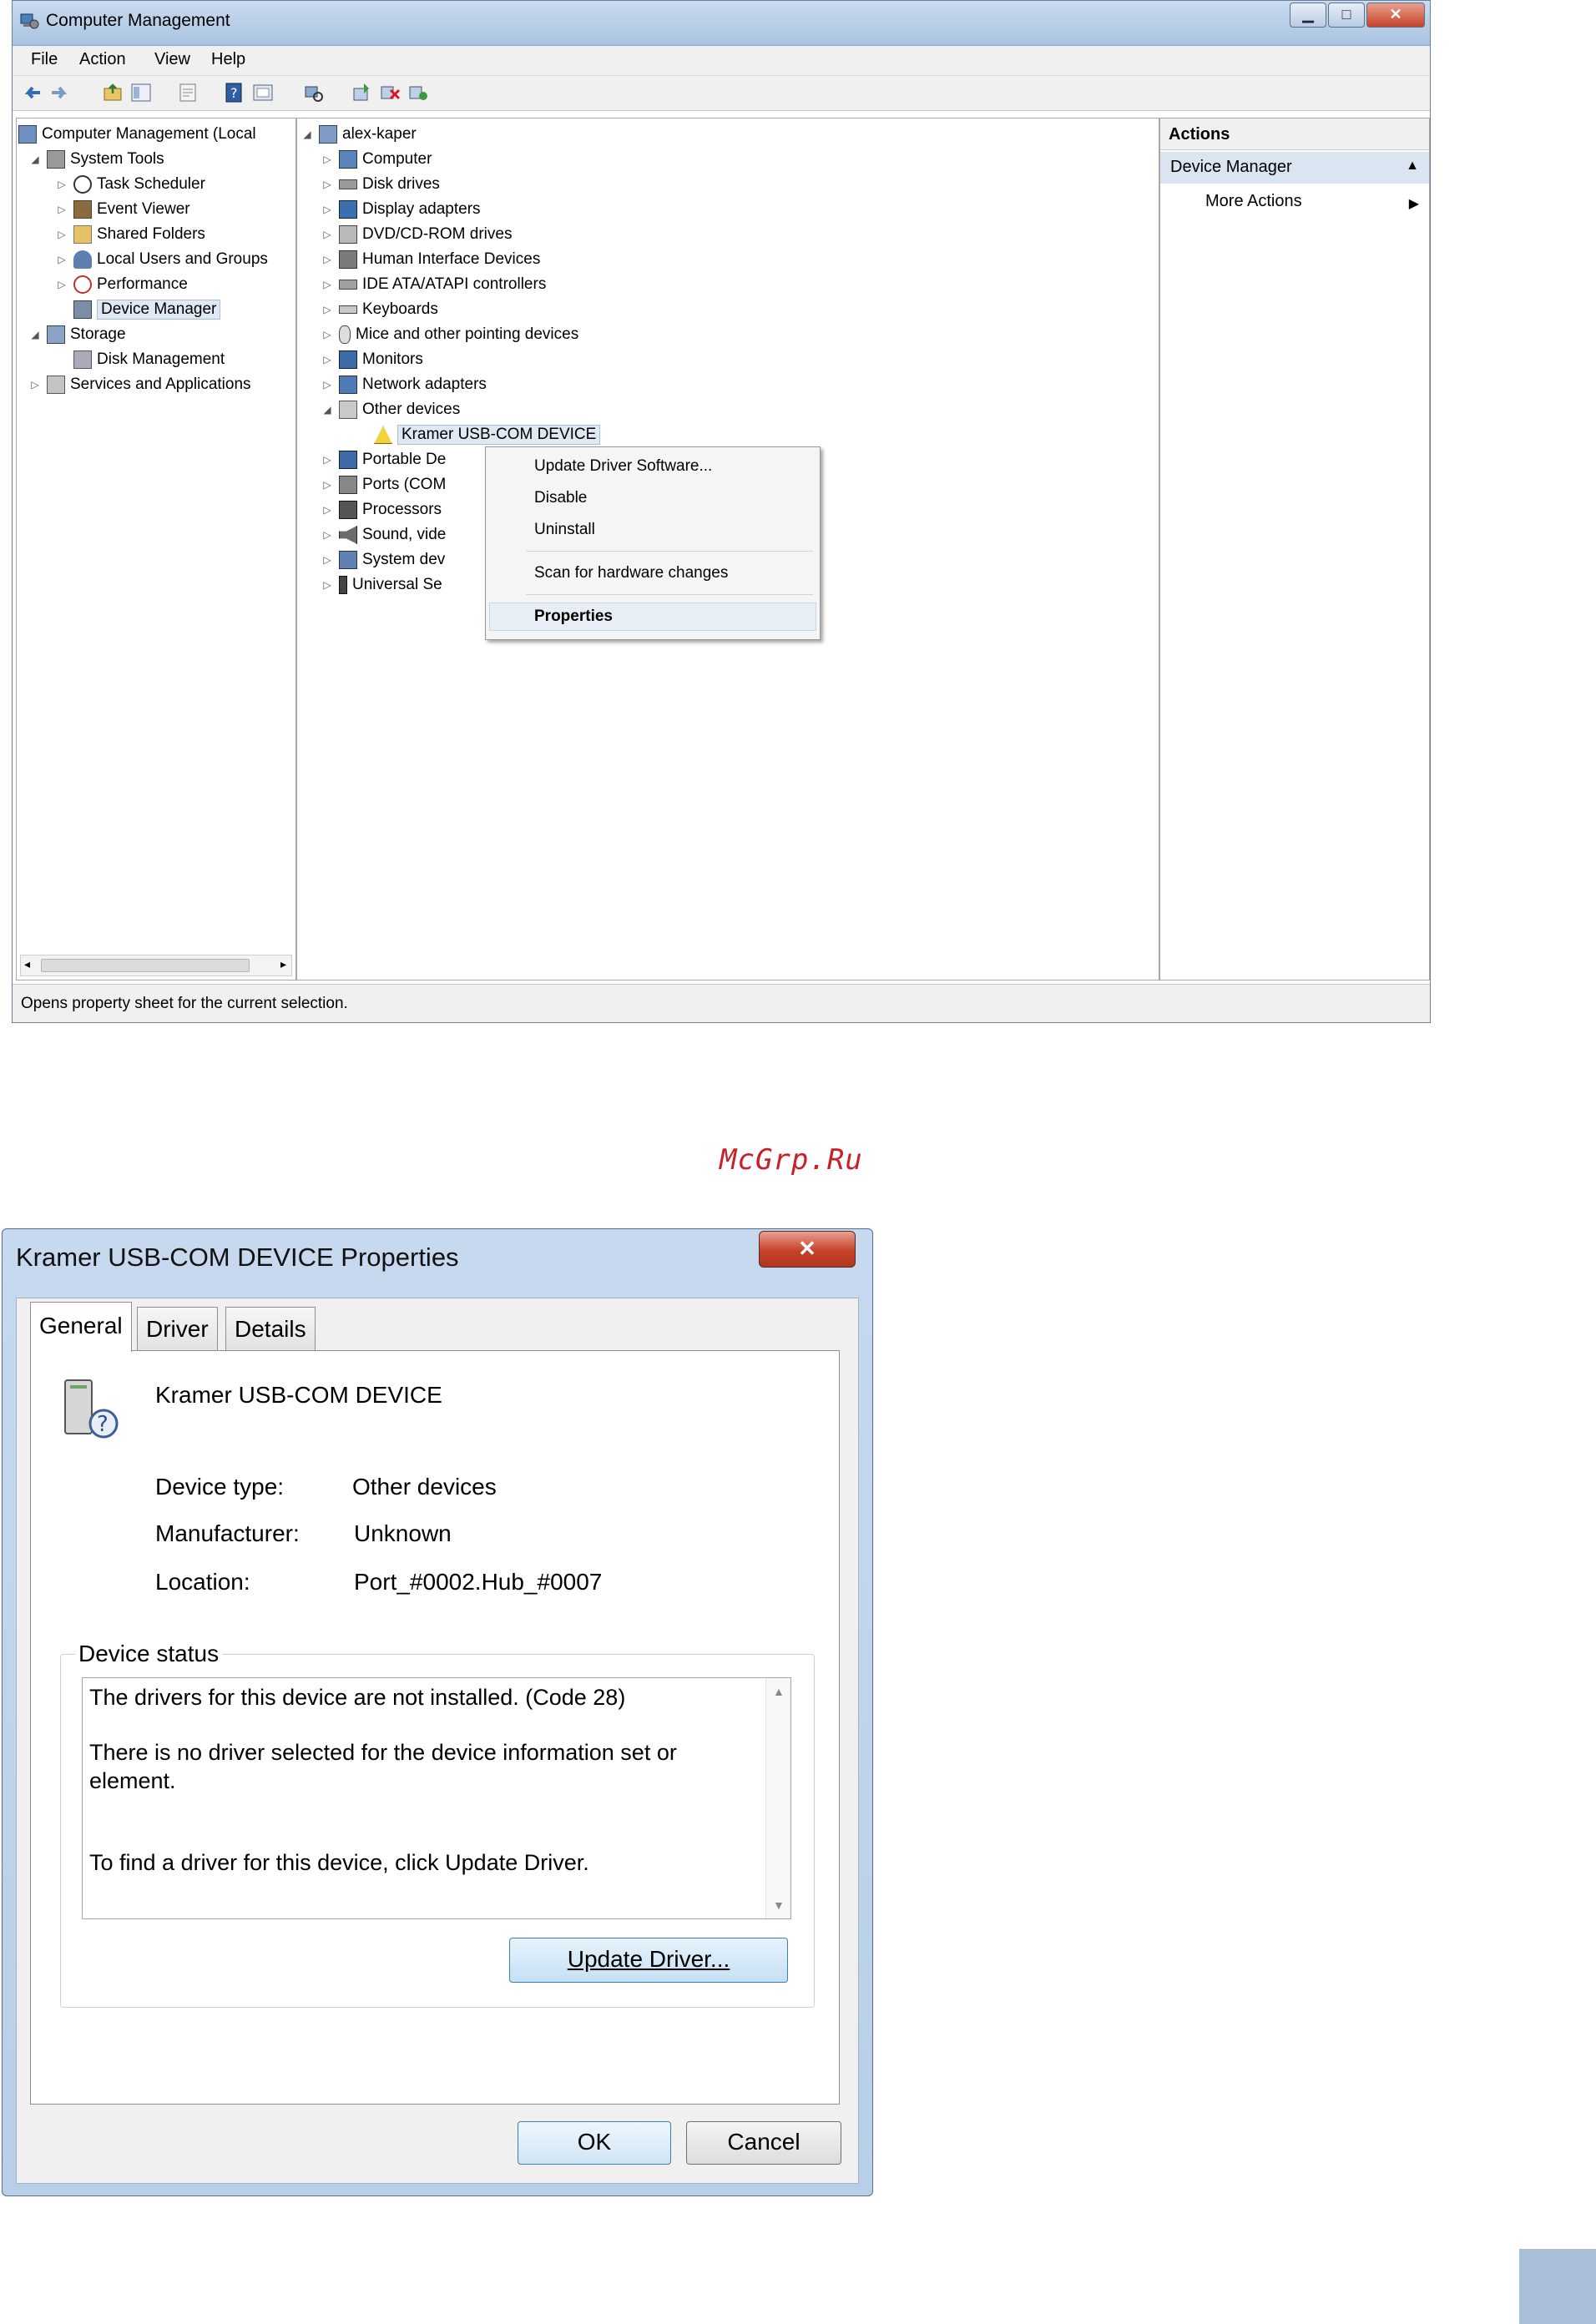 The width and height of the screenshot is (1596, 2324). I want to click on help-icon: ?, so click(234, 92).